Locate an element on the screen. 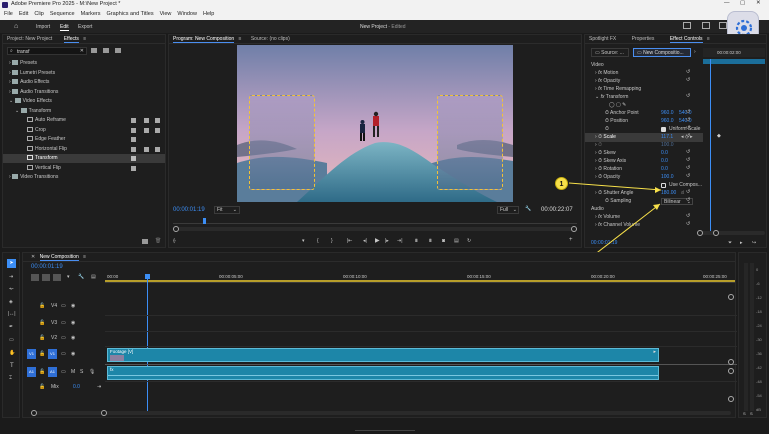  track-a1: A1 🔓 A1 ▭ M S 🎙 is located at coordinates (64, 373).